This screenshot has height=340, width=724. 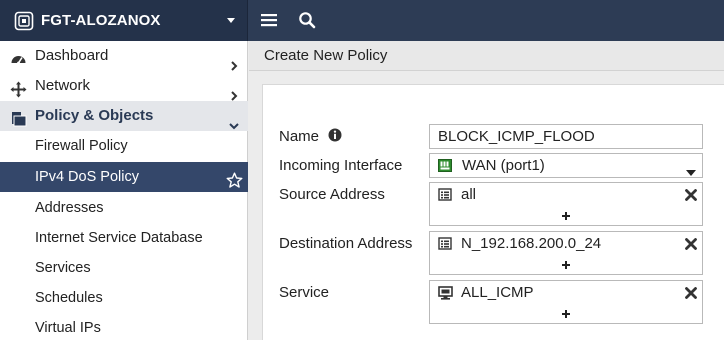 I want to click on sidebar-subitem-schedules: Schedules, so click(x=124, y=298).